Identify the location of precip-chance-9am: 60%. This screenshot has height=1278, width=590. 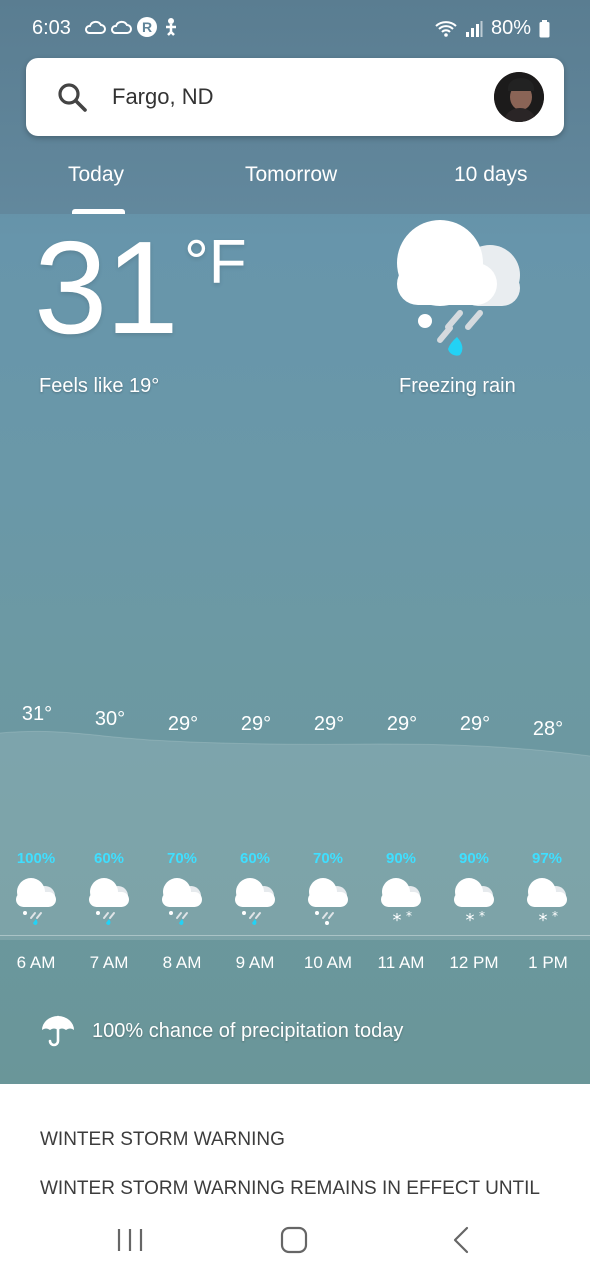
(255, 858).